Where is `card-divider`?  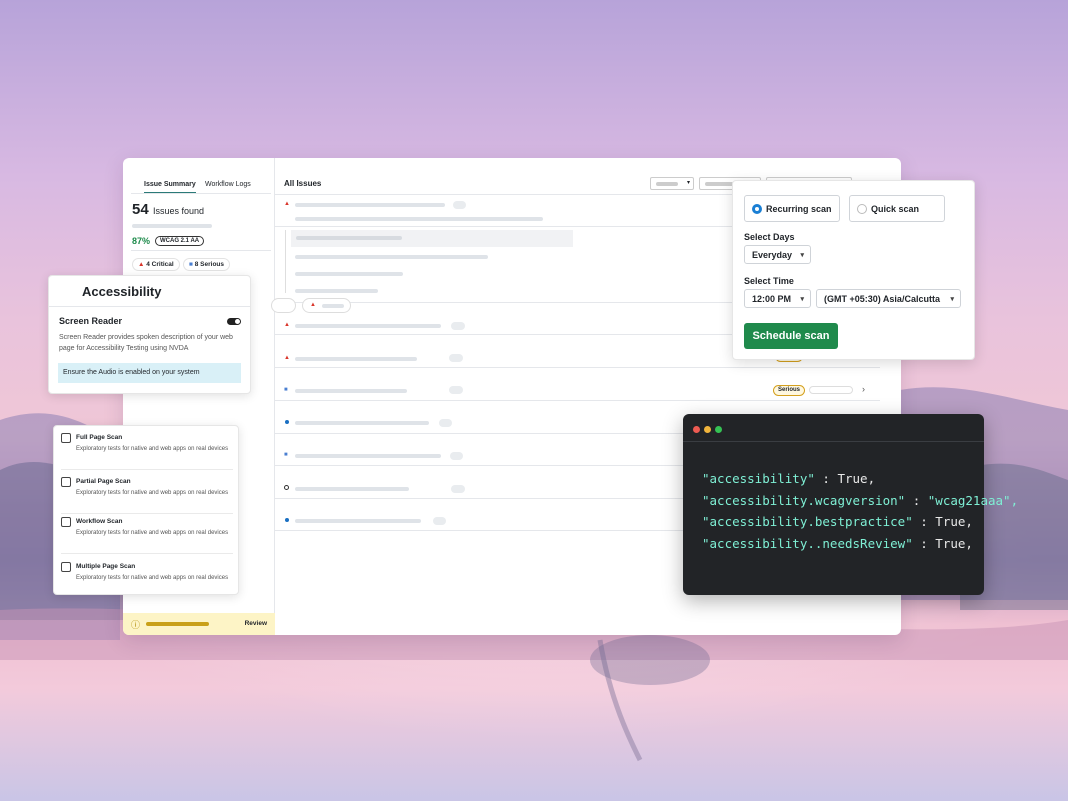
card-divider is located at coordinates (149, 306).